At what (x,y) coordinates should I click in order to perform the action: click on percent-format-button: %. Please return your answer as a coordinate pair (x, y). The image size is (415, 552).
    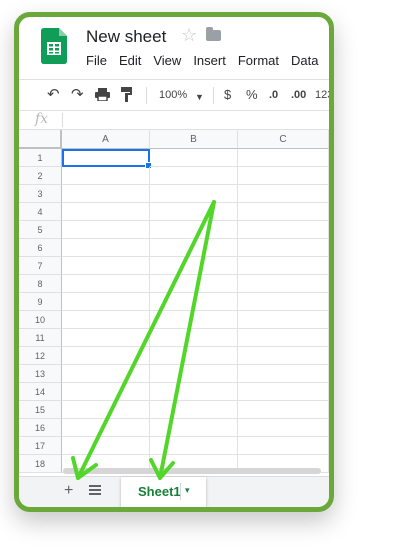
    Looking at the image, I should click on (252, 95).